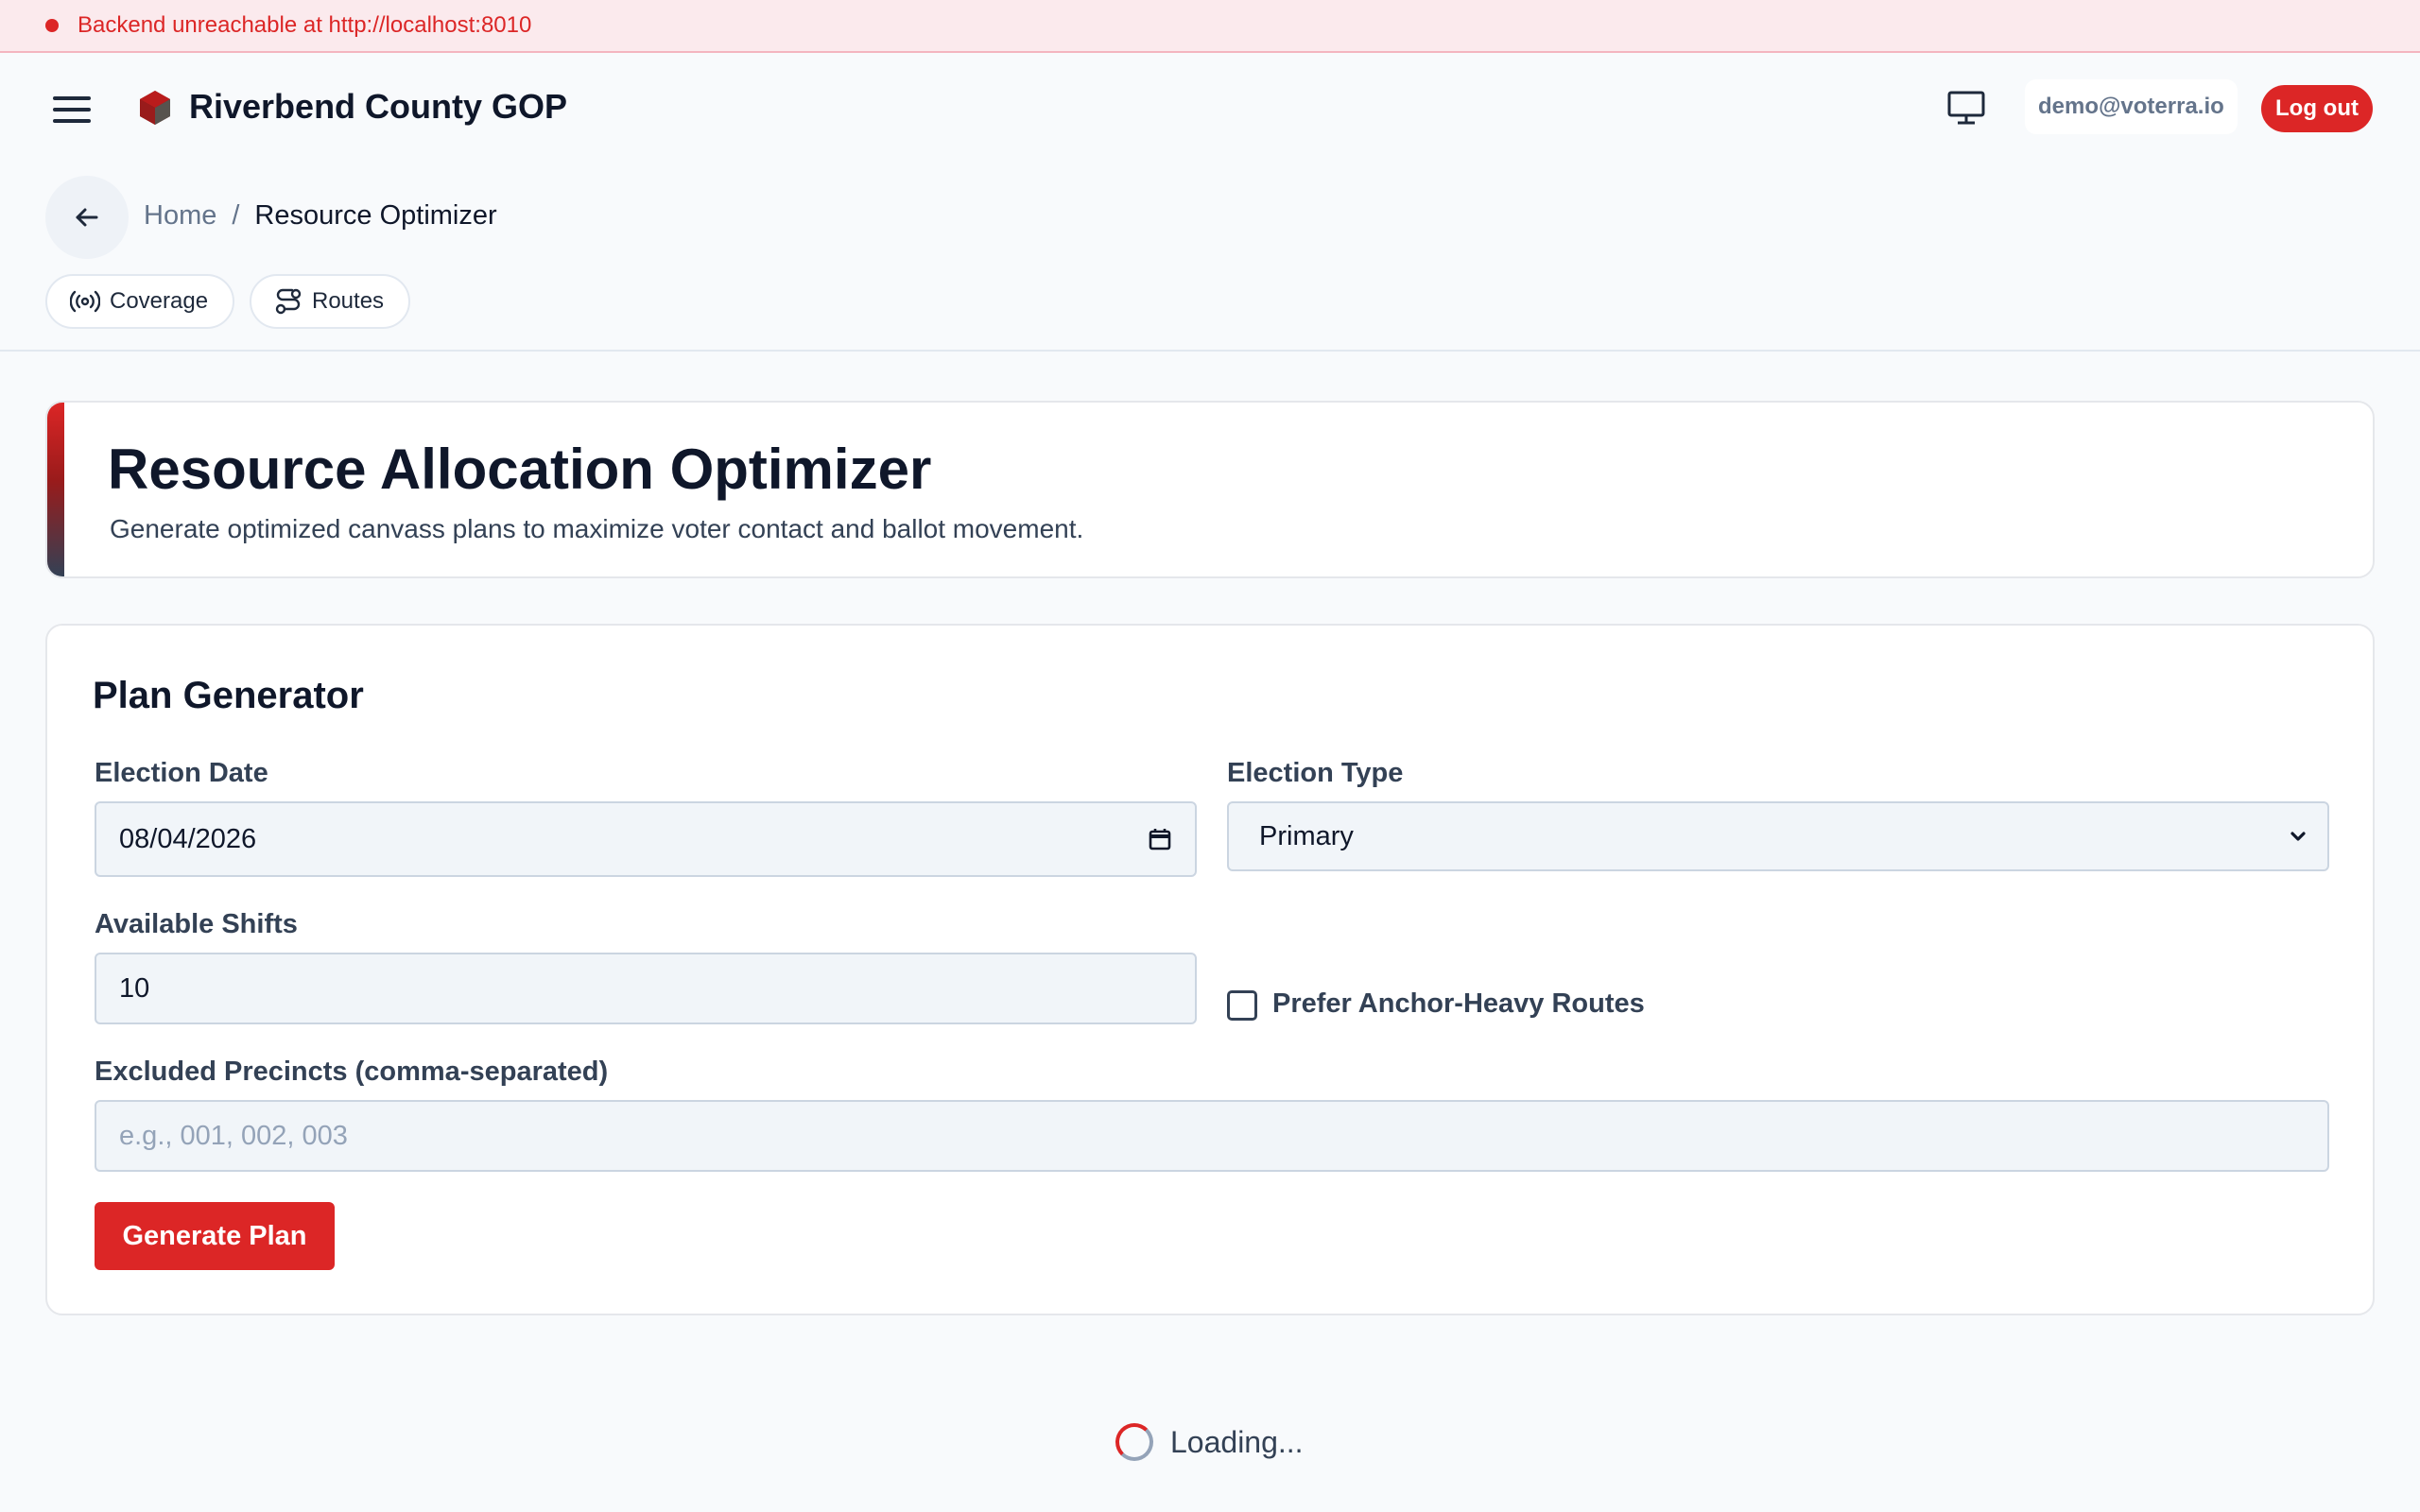  Describe the element at coordinates (375, 215) in the screenshot. I see `breadcrumb-current: Resource Optimizer` at that location.